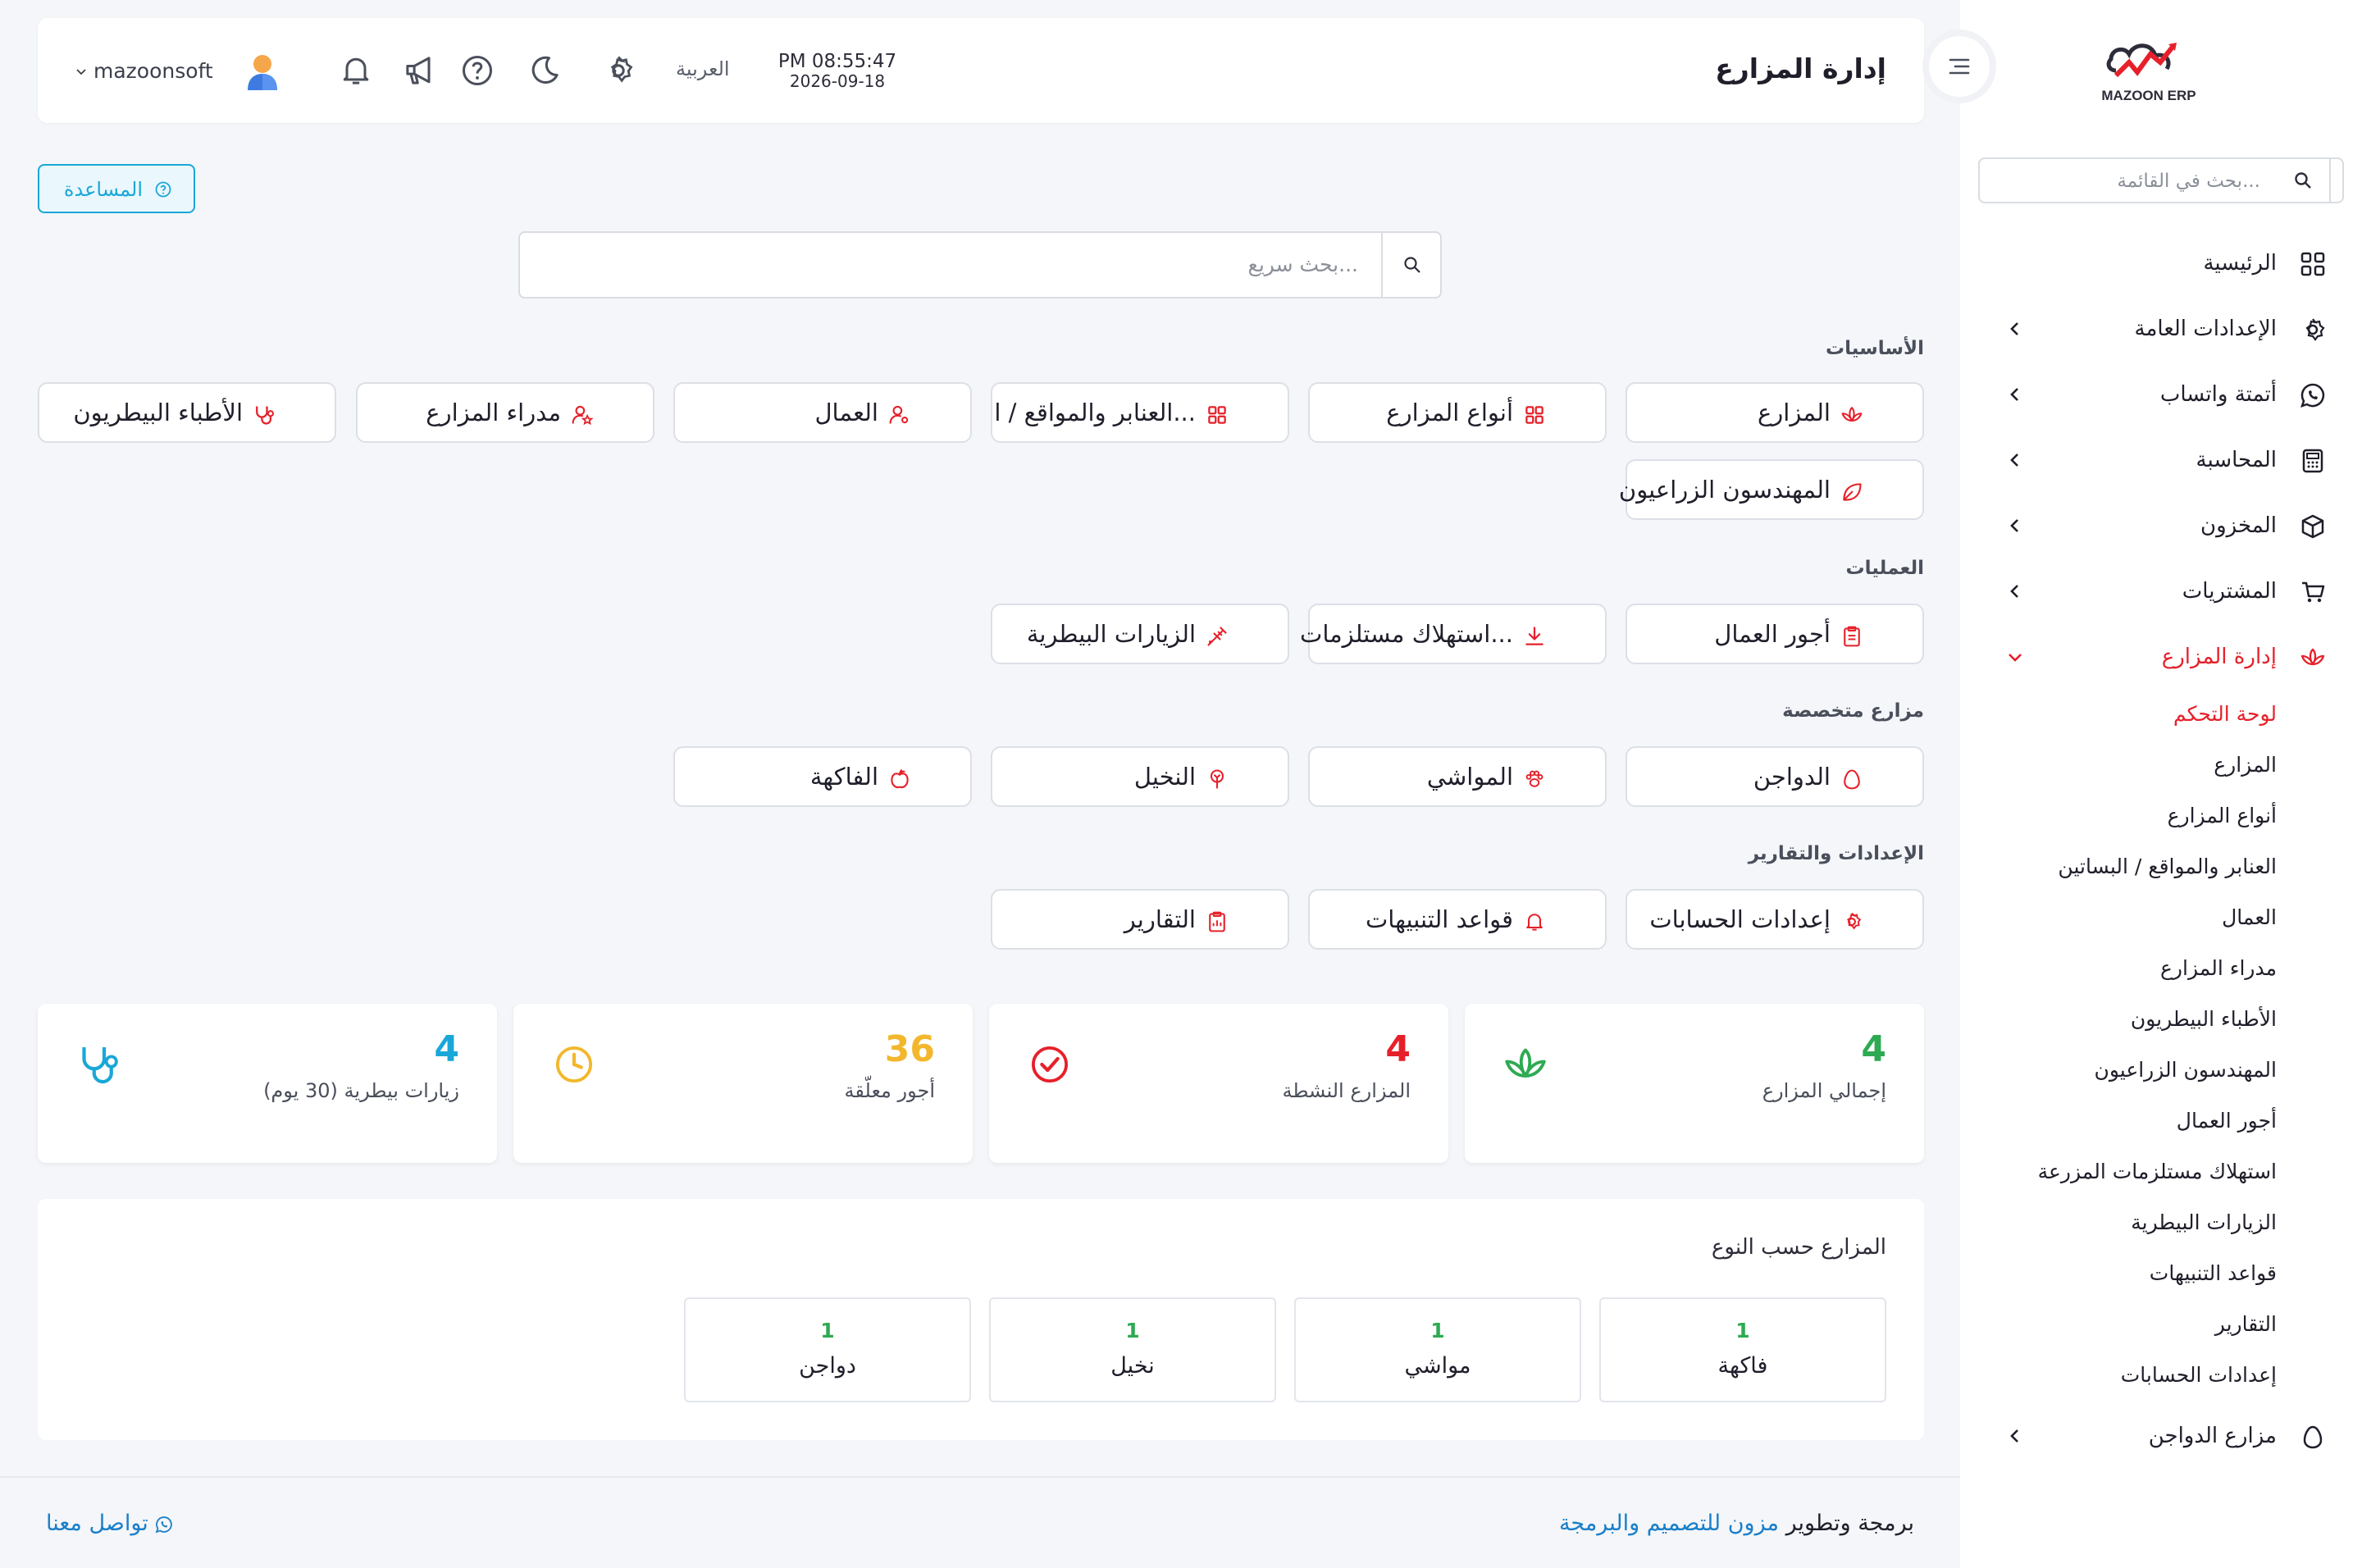 This screenshot has height=1568, width=2362. Describe the element at coordinates (2218, 395) in the screenshot. I see `sidebar-item-label: أتمتة واتساب` at that location.